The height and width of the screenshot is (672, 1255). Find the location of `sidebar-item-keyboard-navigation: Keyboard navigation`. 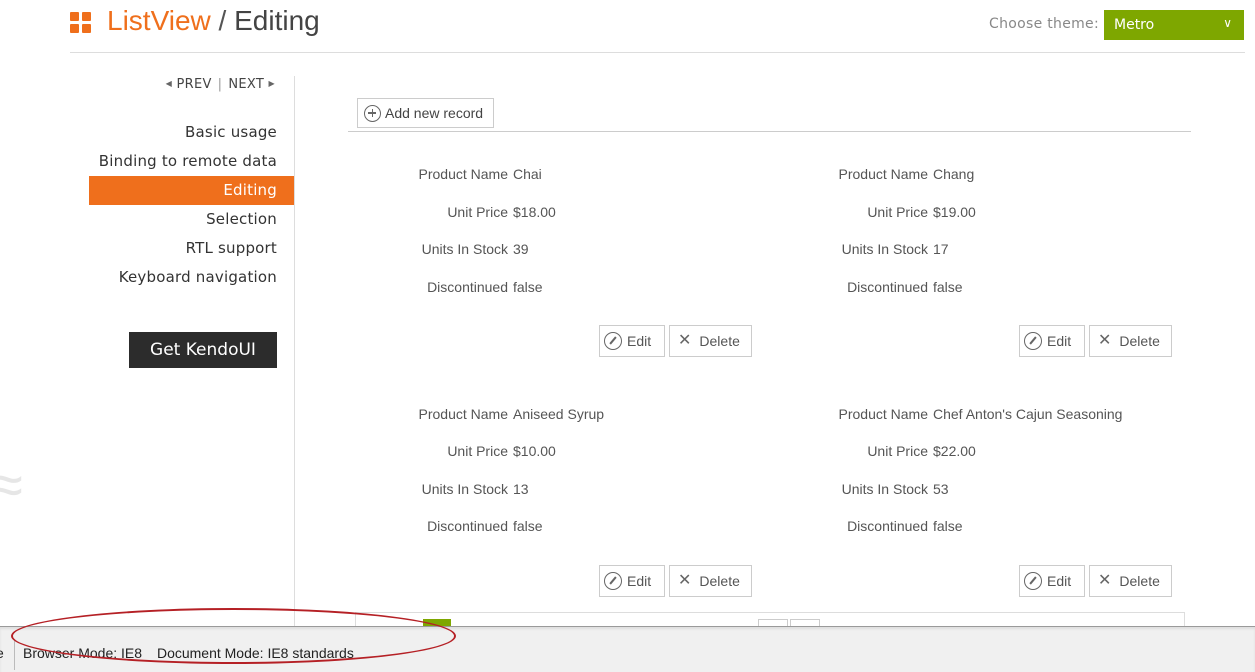

sidebar-item-keyboard-navigation: Keyboard navigation is located at coordinates (183, 277).